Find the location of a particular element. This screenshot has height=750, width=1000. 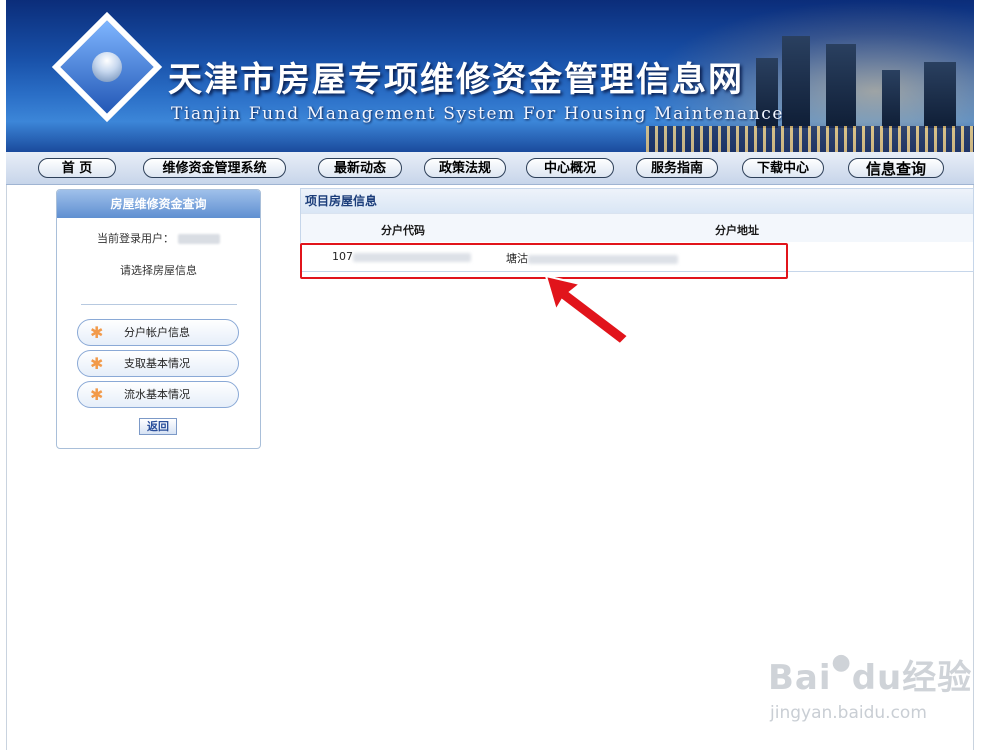

column-header-address: 分户地址 is located at coordinates (737, 230).